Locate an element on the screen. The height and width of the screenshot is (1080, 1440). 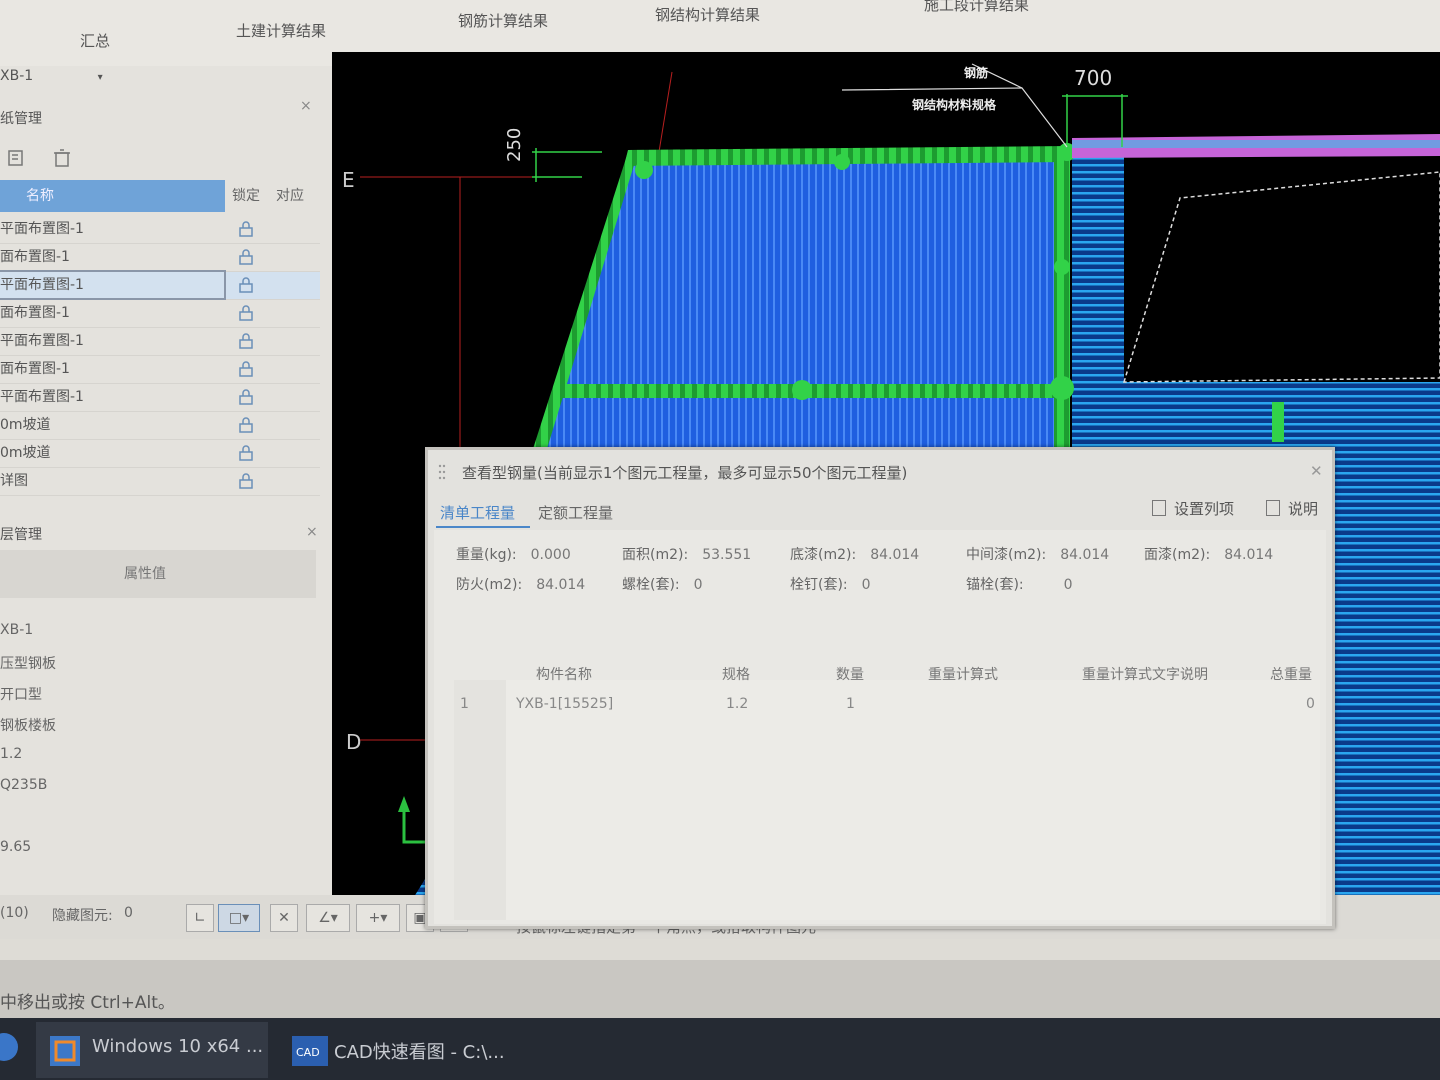
summary-label: 栓钉(套): is located at coordinates (819, 585).